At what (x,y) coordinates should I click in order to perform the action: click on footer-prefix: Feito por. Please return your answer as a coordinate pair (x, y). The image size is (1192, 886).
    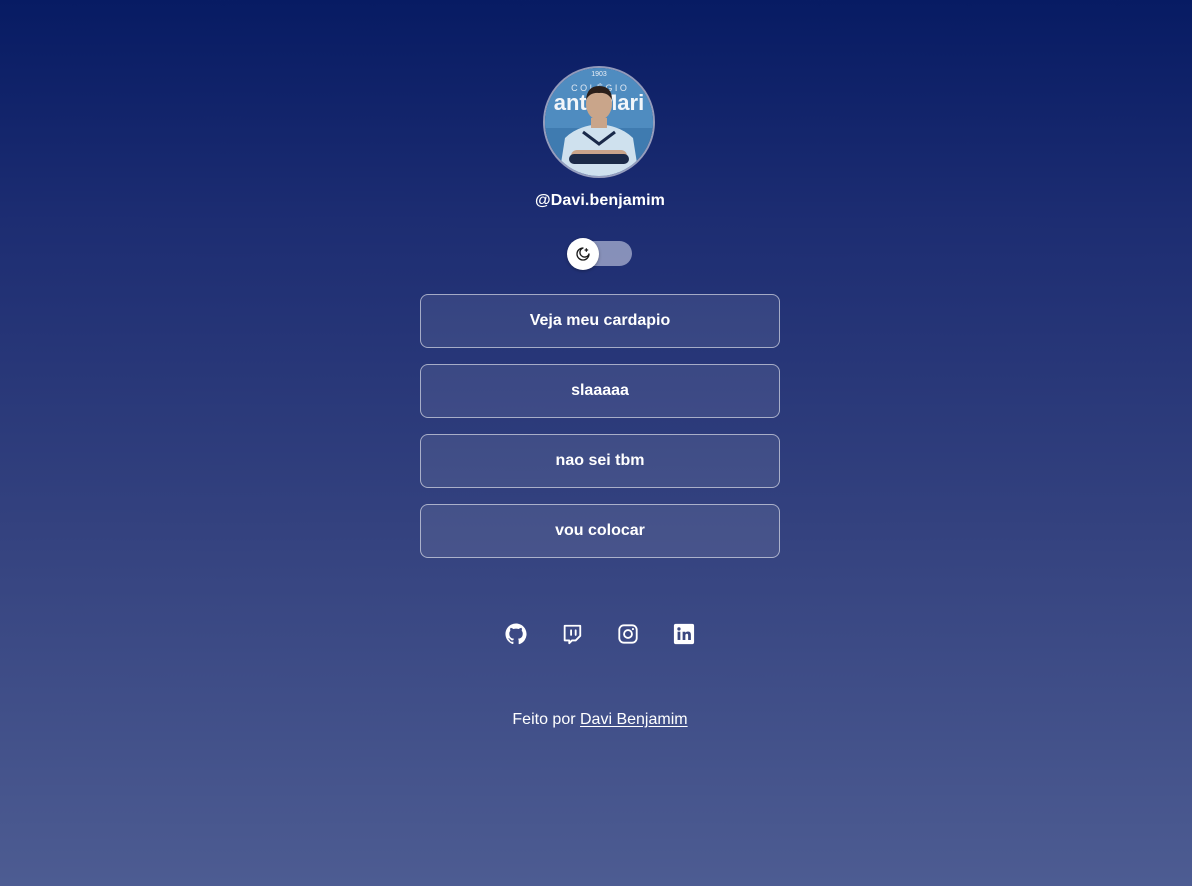
    Looking at the image, I should click on (544, 719).